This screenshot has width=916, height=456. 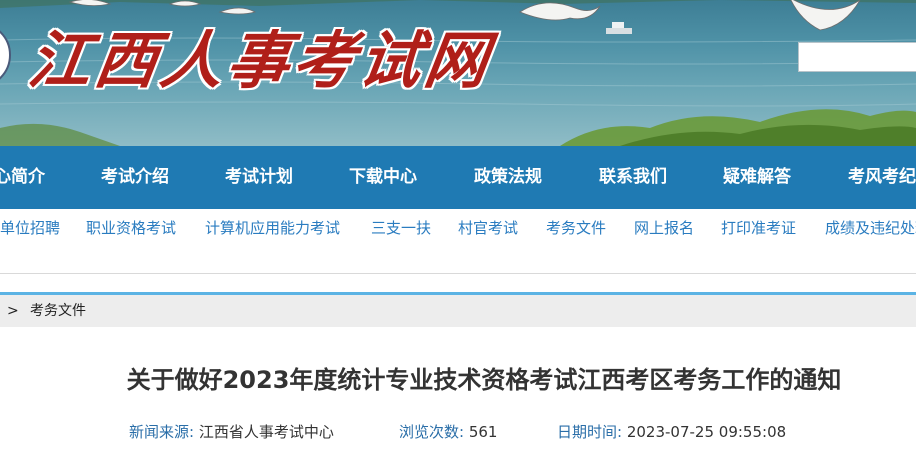 I want to click on date-value: 2023-07-25 09:55:08, so click(x=706, y=432).